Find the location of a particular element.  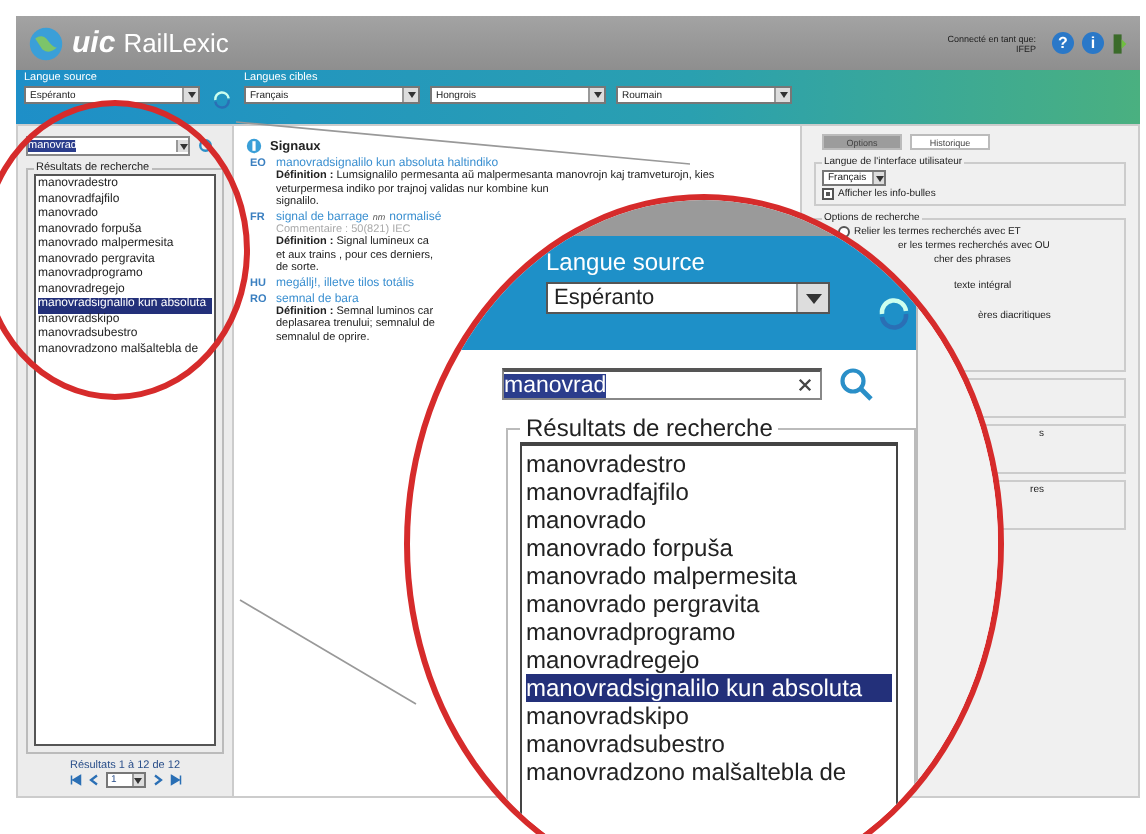

clear-icon is located at coordinates (805, 385).